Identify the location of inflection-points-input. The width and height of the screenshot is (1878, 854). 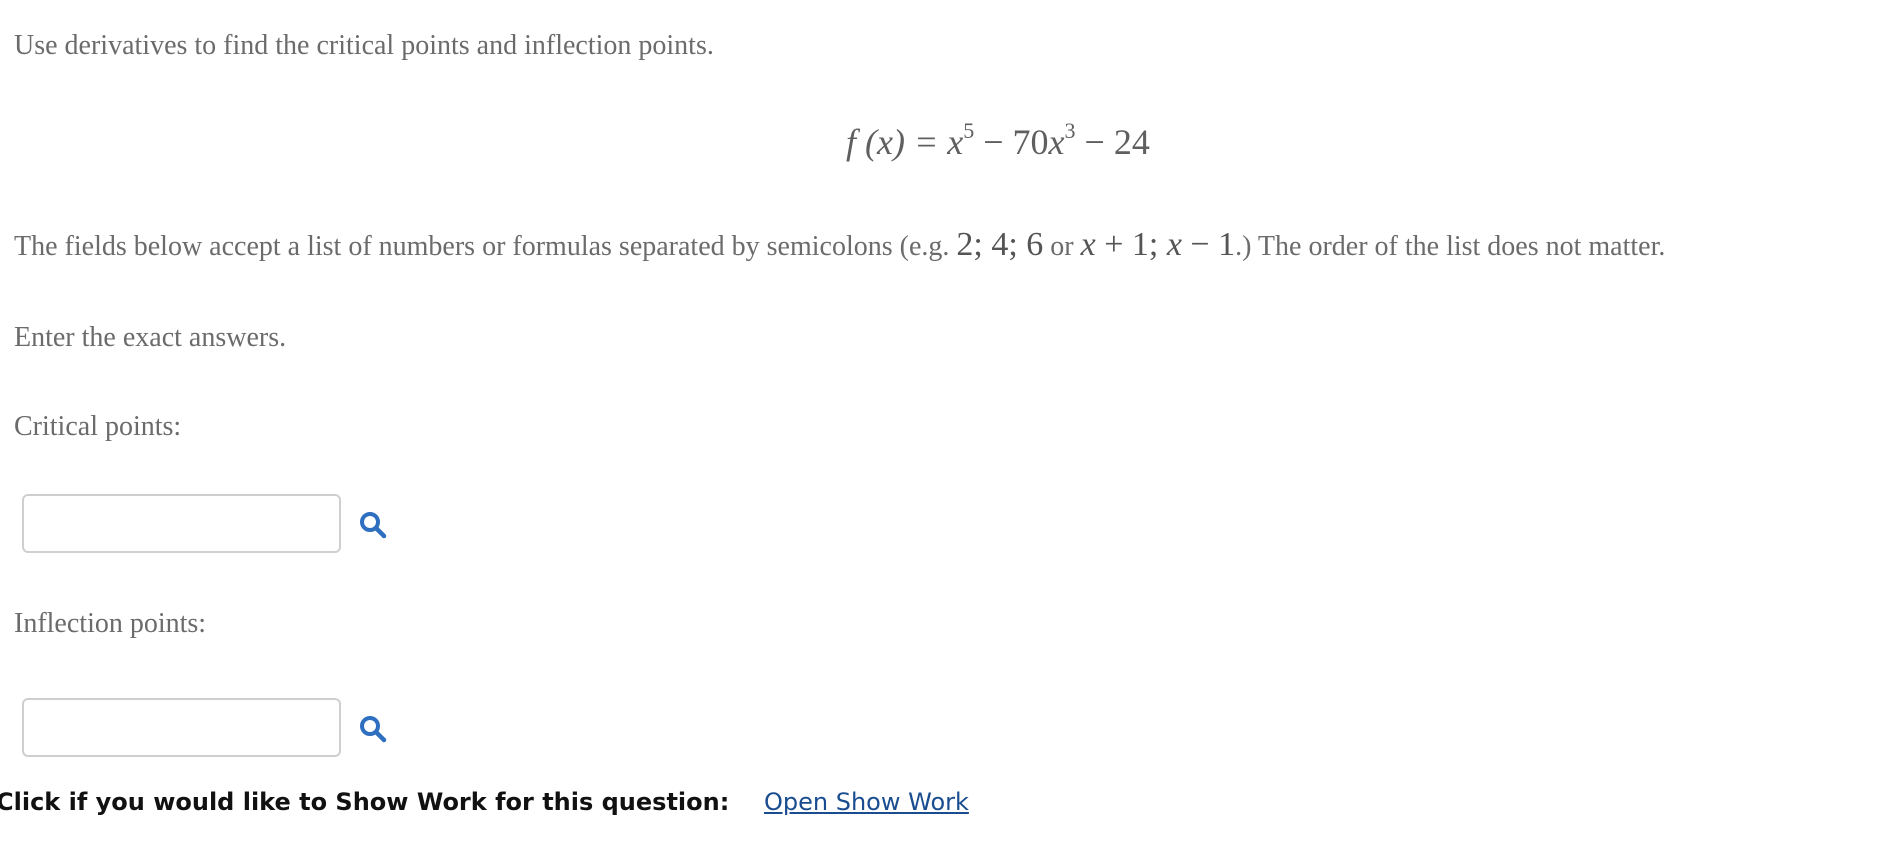
(181, 727).